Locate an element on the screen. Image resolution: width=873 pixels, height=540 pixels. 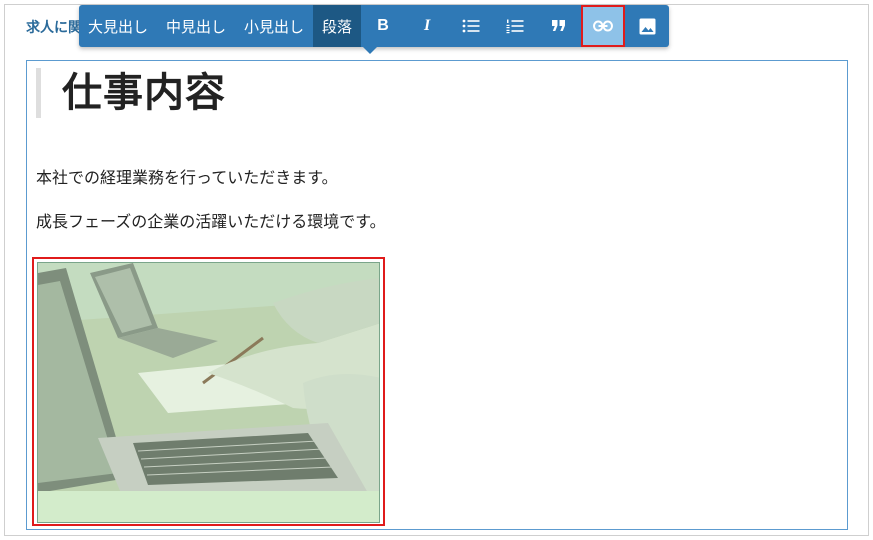
italic-button: I is located at coordinates (427, 26).